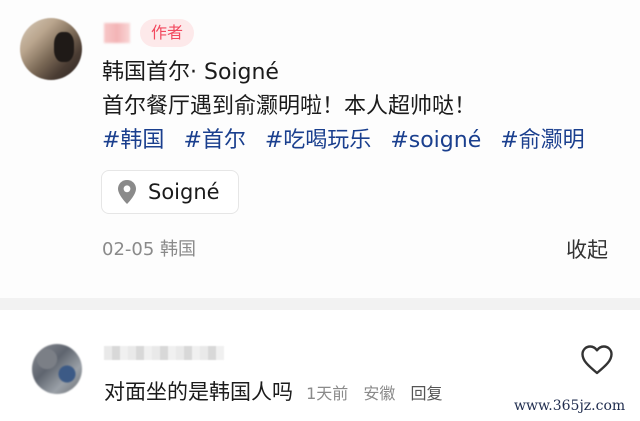  I want to click on section-divider, so click(320, 304).